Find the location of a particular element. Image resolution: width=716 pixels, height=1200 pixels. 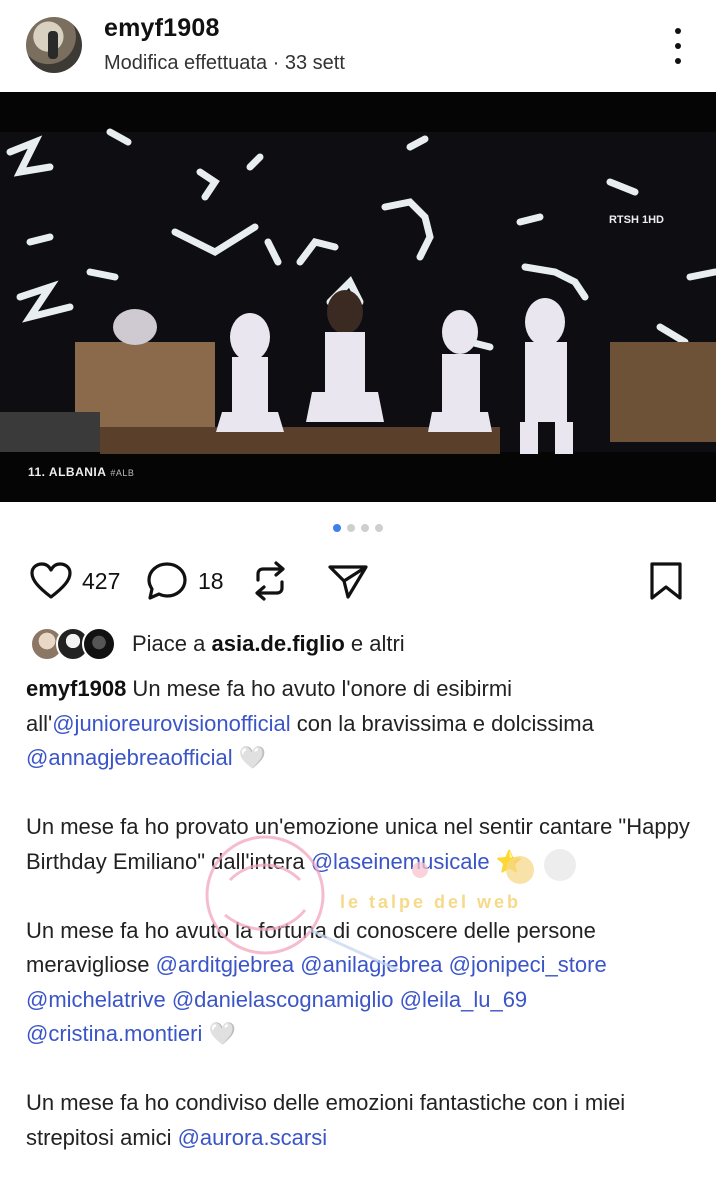

bookmark-icon is located at coordinates (666, 581).